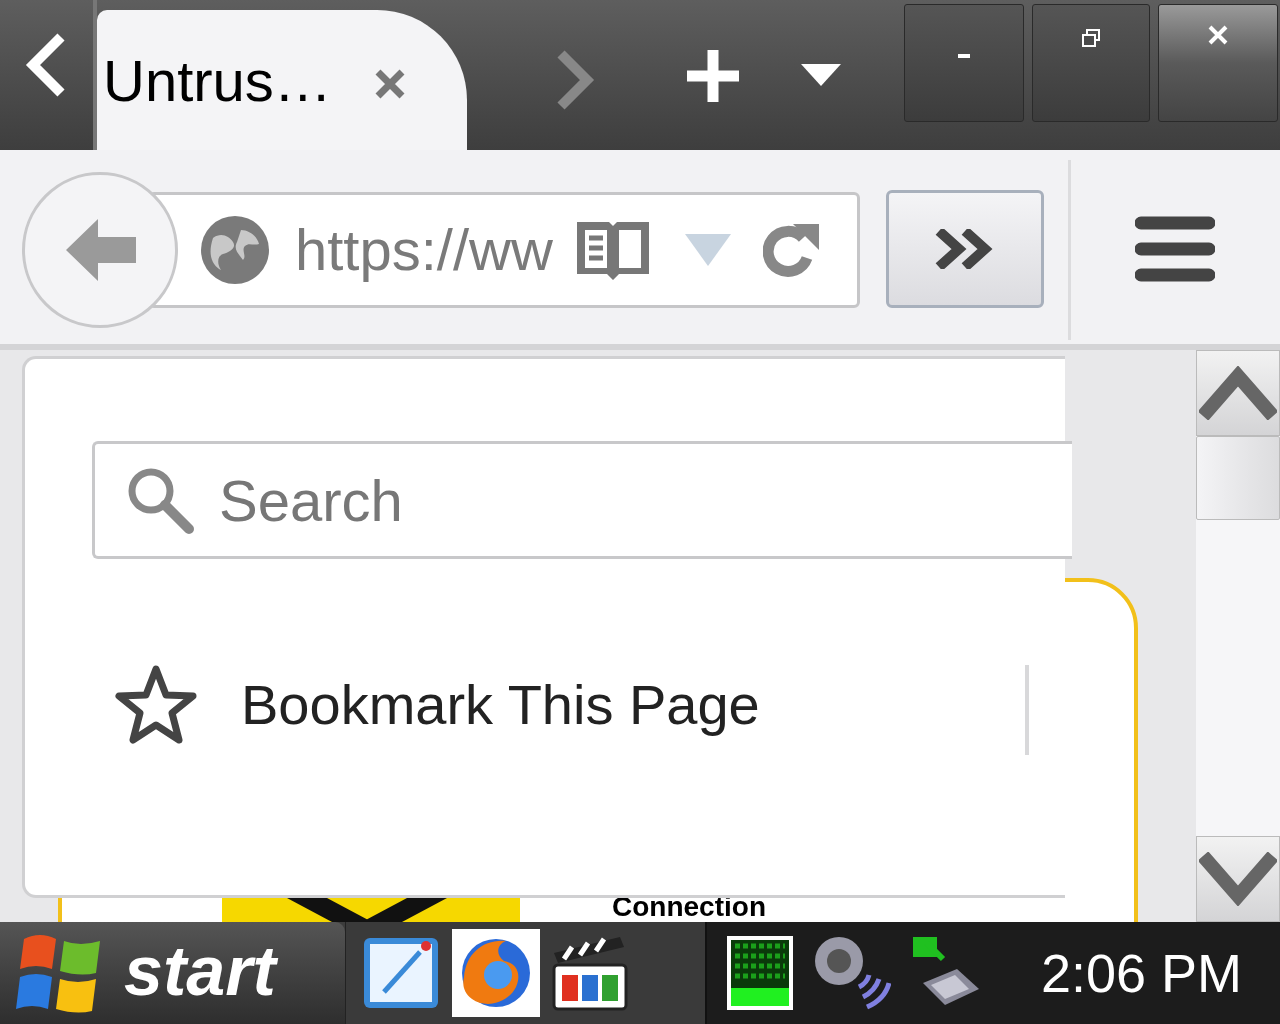  I want to click on minimize-icon, so click(964, 56).